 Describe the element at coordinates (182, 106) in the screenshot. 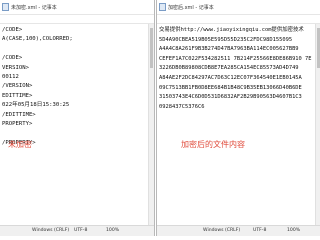

I see `text-line: 0928437C5376C6` at that location.